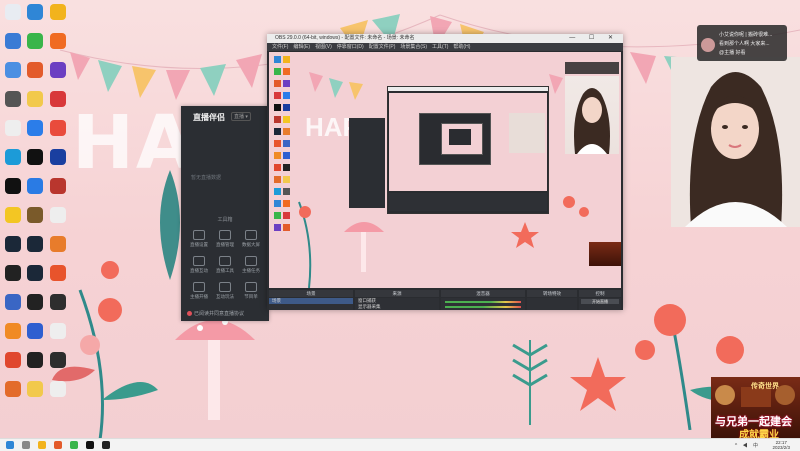 The image size is (800, 451). I want to click on obs-menu-item: 停靠窗口(D), so click(350, 47).